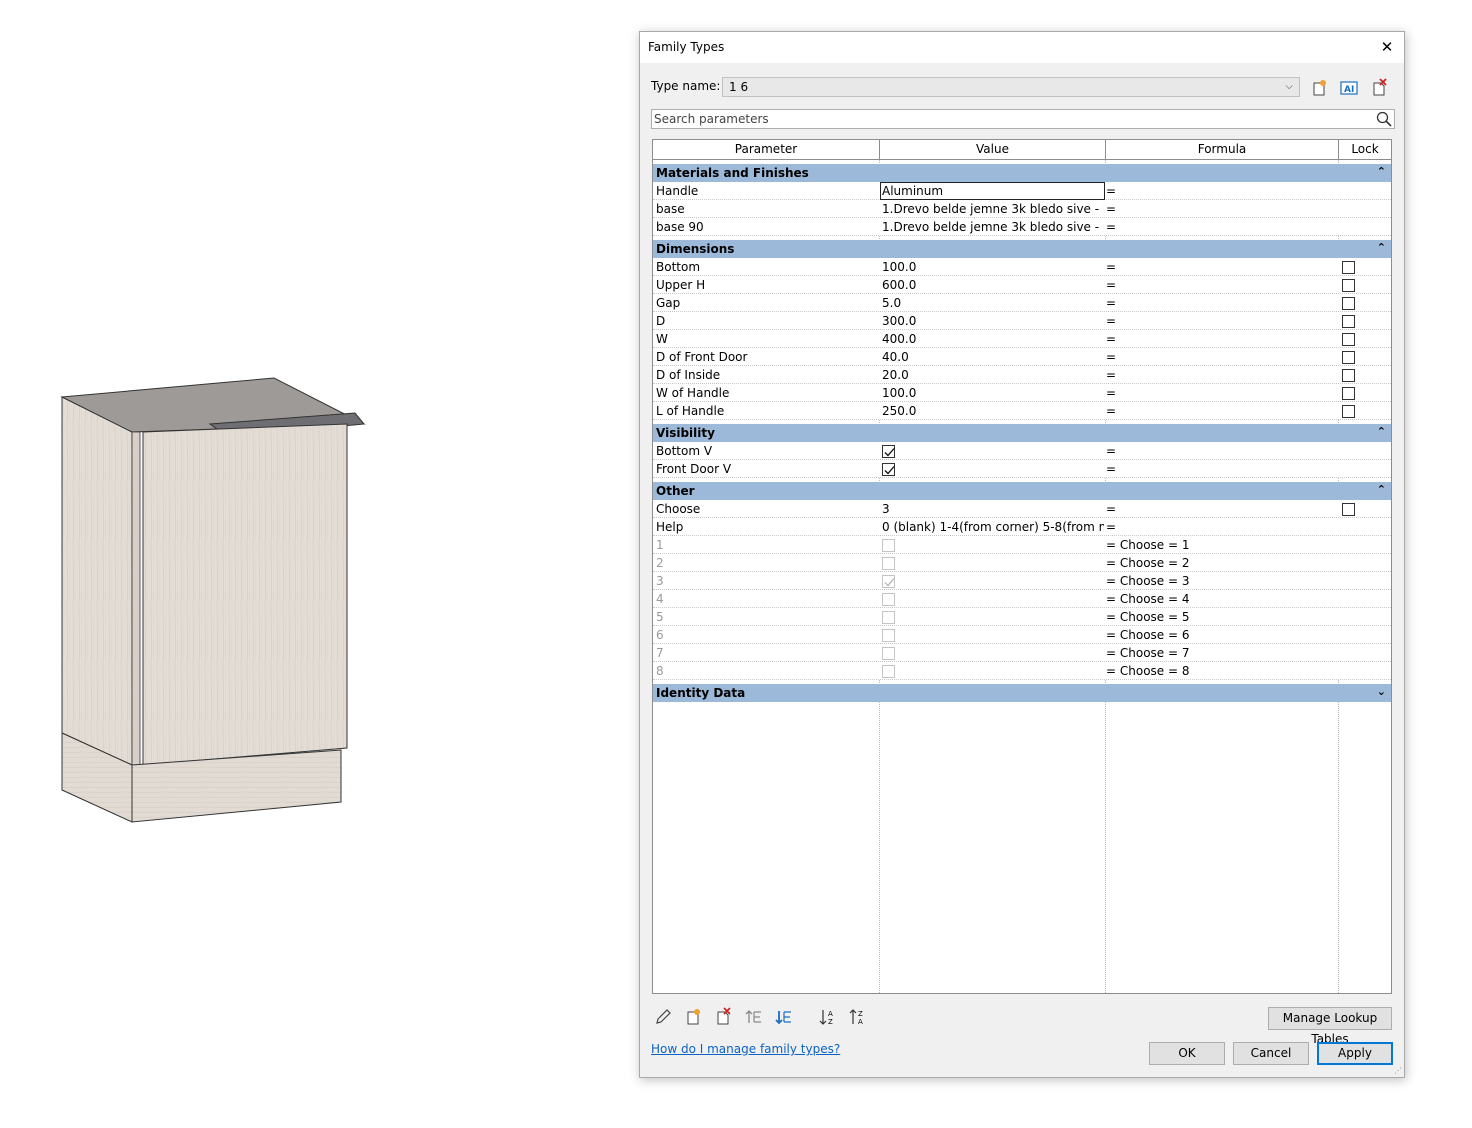  Describe the element at coordinates (1022, 599) in the screenshot. I see `parameter-row: 4 = Choose = 4` at that location.